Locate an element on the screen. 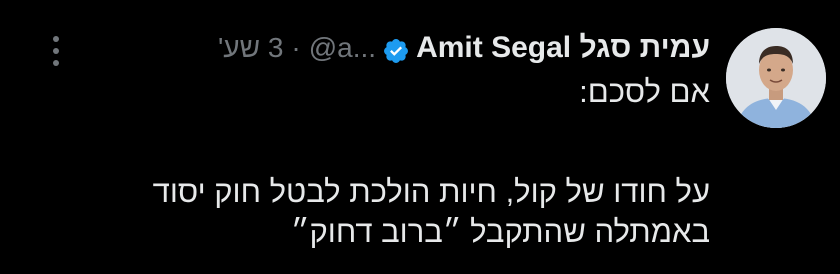 The image size is (840, 274). tweet-text-line: על חודו של קול, חיות הולכת לבטל חוק יסוד is located at coordinates (431, 191).